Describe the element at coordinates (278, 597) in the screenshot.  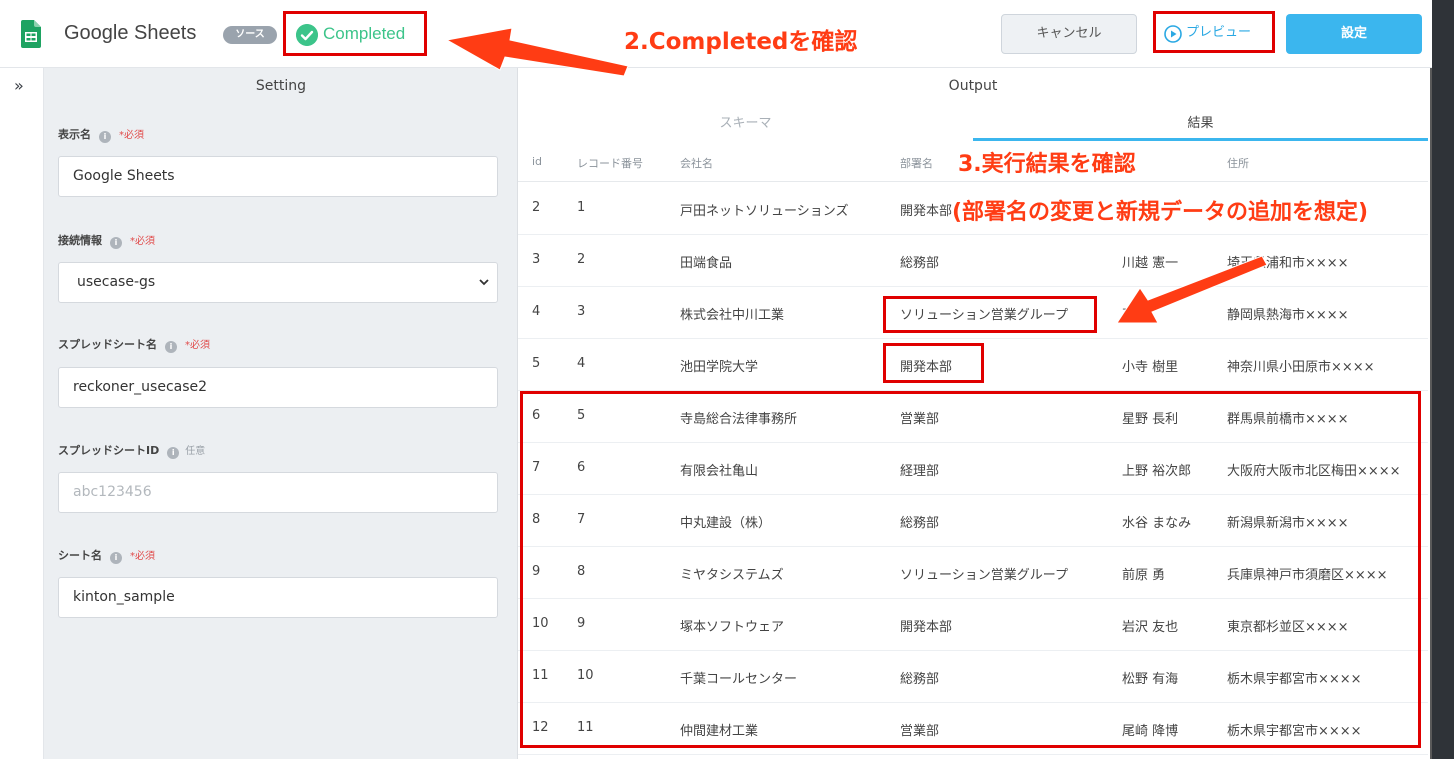
I see `sheet-name-input: kinton_sample` at that location.